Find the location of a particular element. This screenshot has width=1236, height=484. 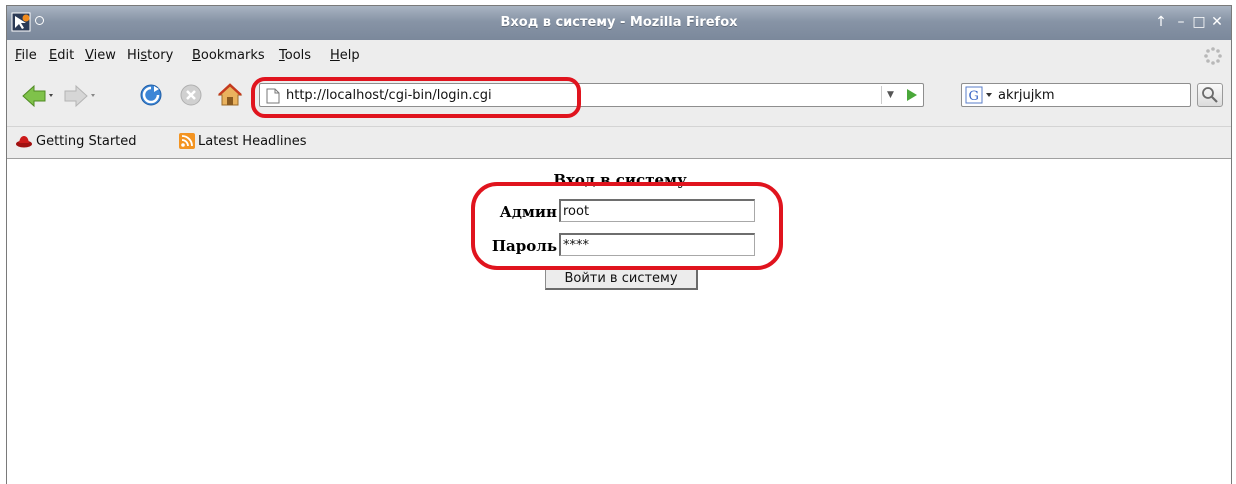

home-icon is located at coordinates (230, 95).